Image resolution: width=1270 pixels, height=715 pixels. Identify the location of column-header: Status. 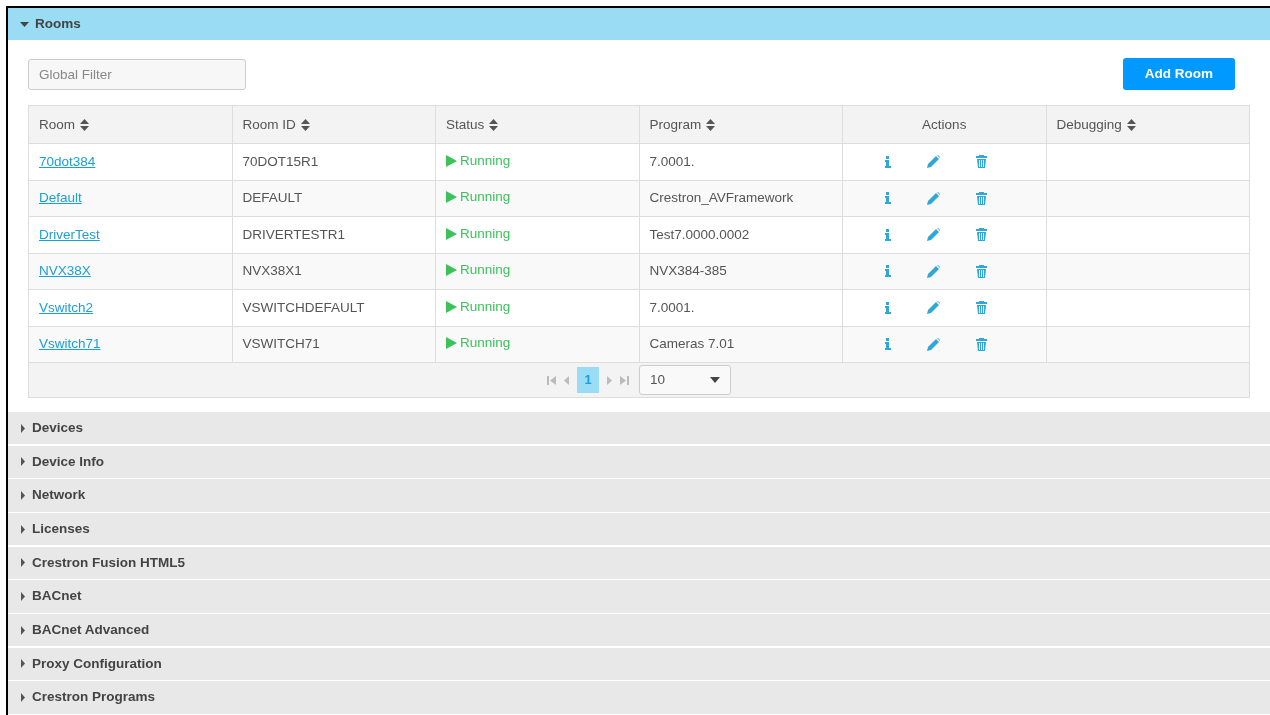
(537, 124).